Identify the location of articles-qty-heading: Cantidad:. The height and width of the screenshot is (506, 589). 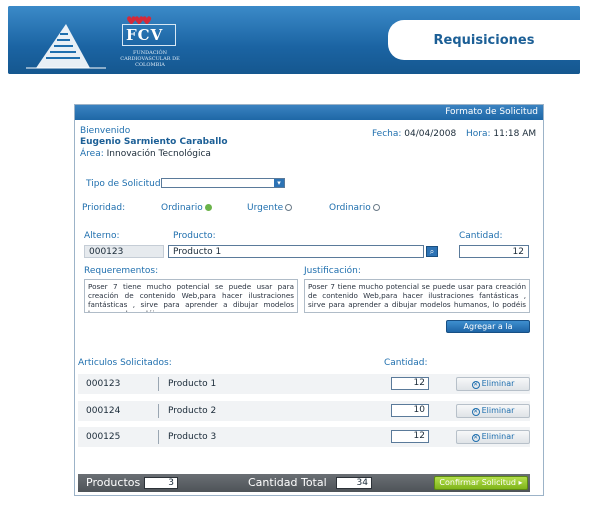
(406, 363).